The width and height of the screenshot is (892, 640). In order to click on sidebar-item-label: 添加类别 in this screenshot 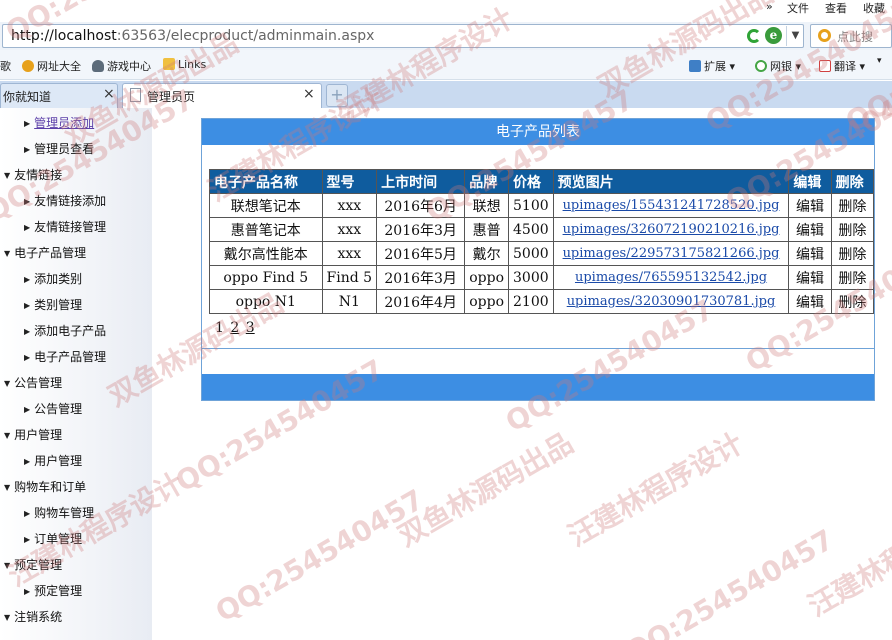, I will do `click(58, 279)`.